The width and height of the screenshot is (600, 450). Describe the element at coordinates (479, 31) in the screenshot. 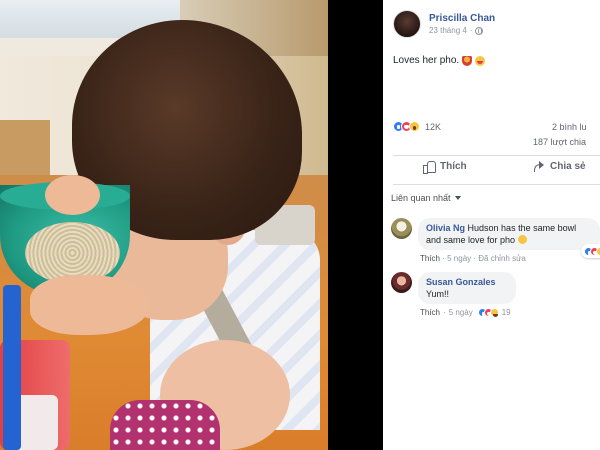

I see `globe-icon` at that location.